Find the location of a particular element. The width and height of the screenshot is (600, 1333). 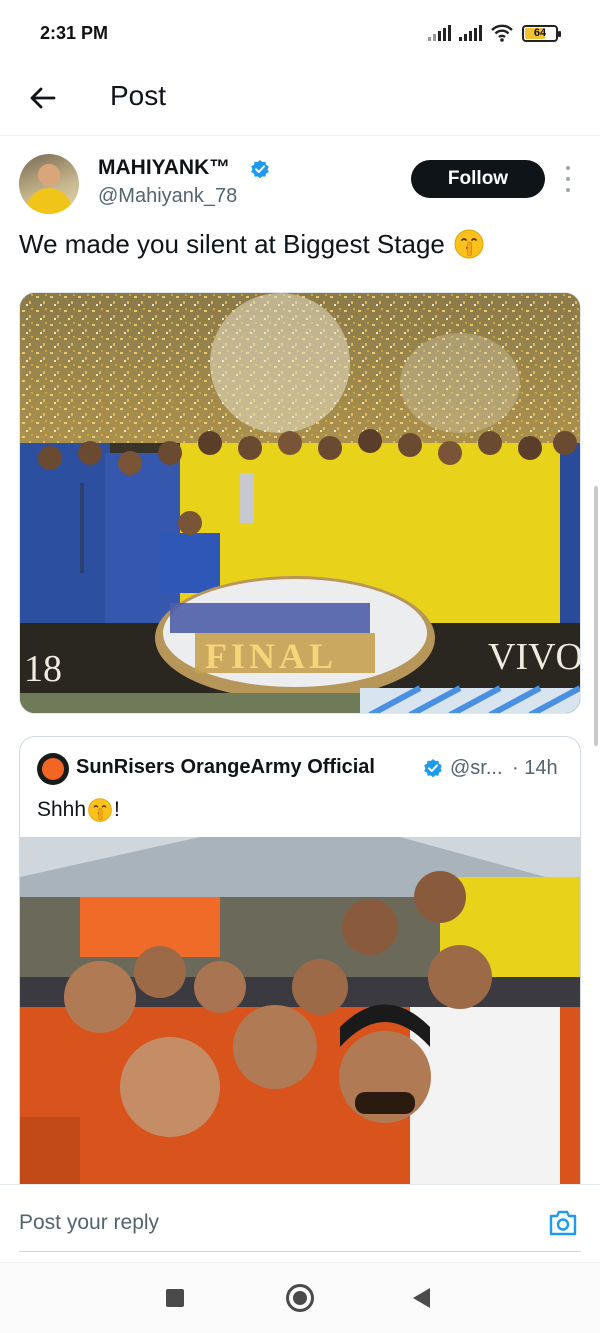

camera-icon is located at coordinates (563, 1223).